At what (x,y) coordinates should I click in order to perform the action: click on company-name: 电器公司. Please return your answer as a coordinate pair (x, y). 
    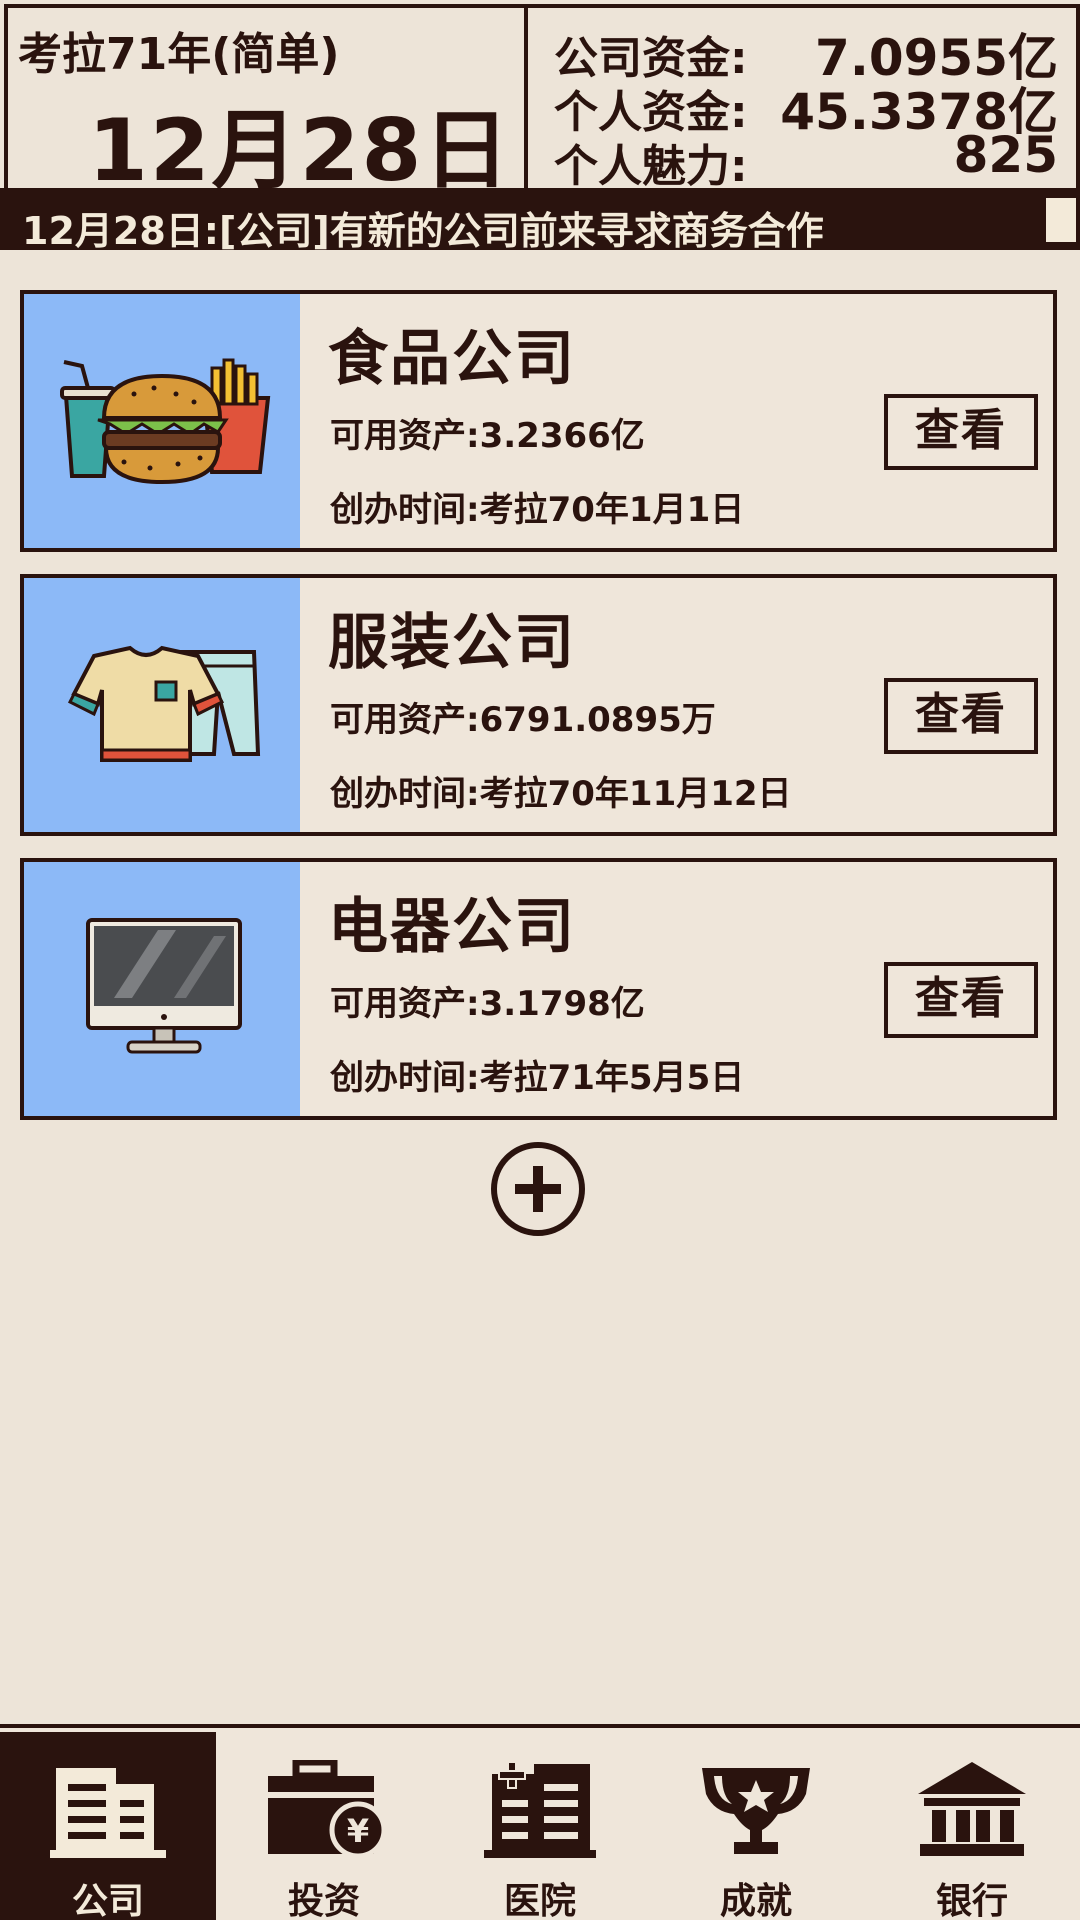
    Looking at the image, I should click on (452, 927).